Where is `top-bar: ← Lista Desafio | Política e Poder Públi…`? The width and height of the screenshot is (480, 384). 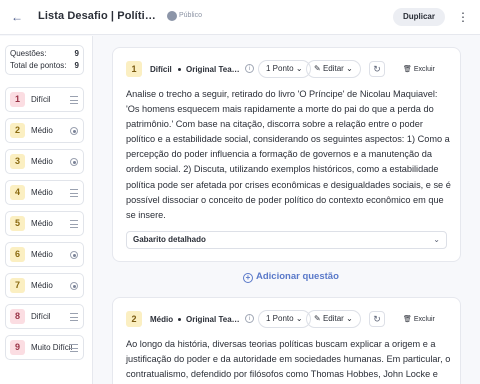
top-bar: ← Lista Desafio | Política e Poder Públi… is located at coordinates (240, 17).